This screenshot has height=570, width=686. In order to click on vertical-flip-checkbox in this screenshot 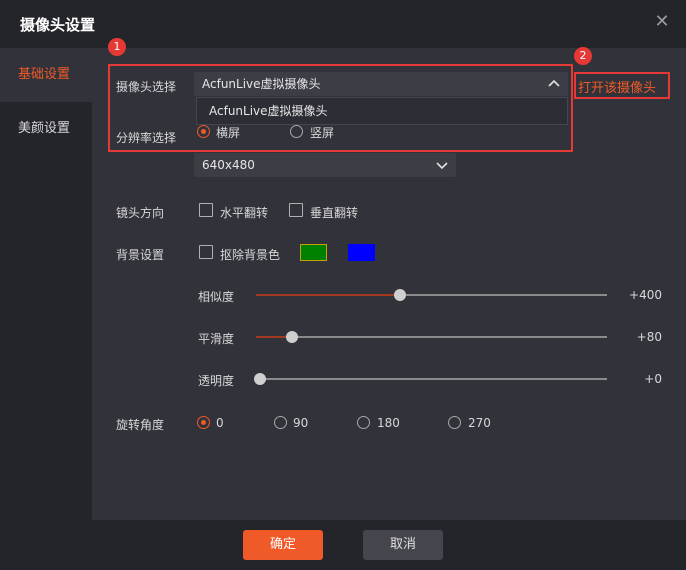, I will do `click(296, 210)`.